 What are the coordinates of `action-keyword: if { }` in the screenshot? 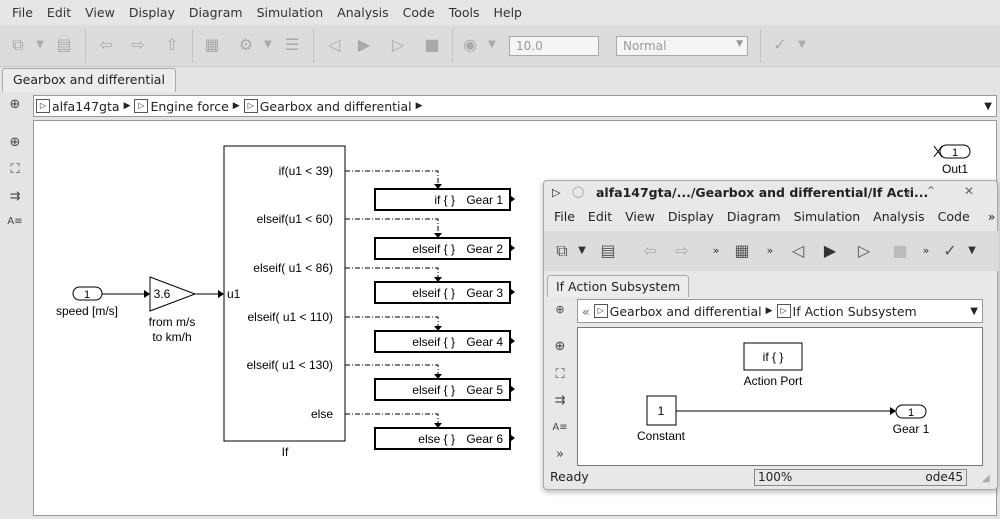 It's located at (444, 200).